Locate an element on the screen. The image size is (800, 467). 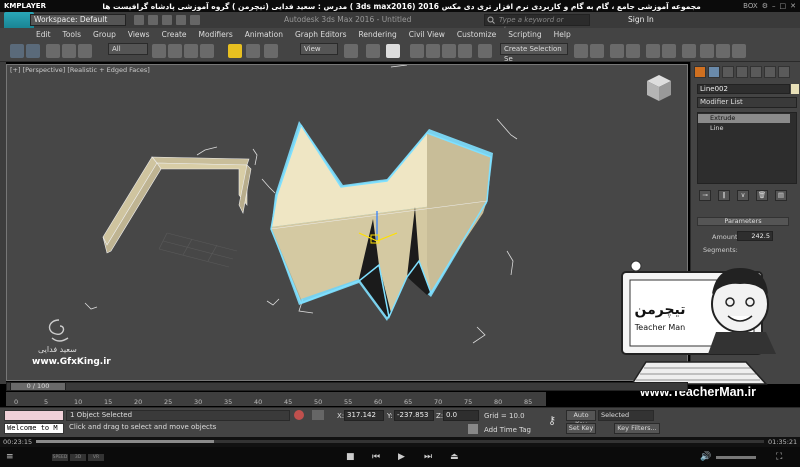
object-color-swatch is located at coordinates (795, 89).